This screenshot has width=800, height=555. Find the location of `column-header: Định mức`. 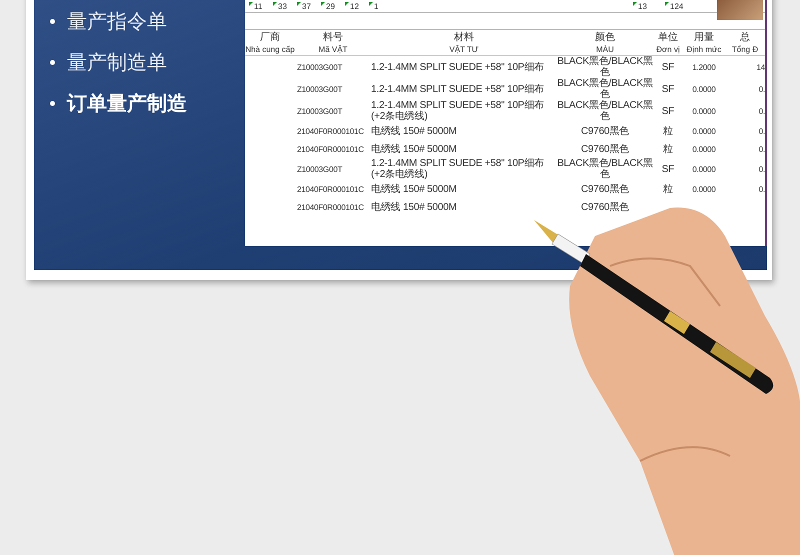

column-header: Định mức is located at coordinates (704, 49).